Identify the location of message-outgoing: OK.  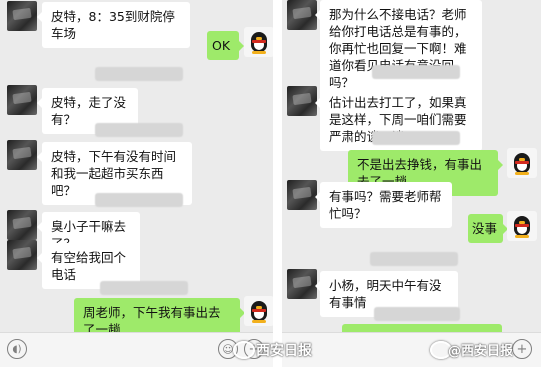
(225, 45).